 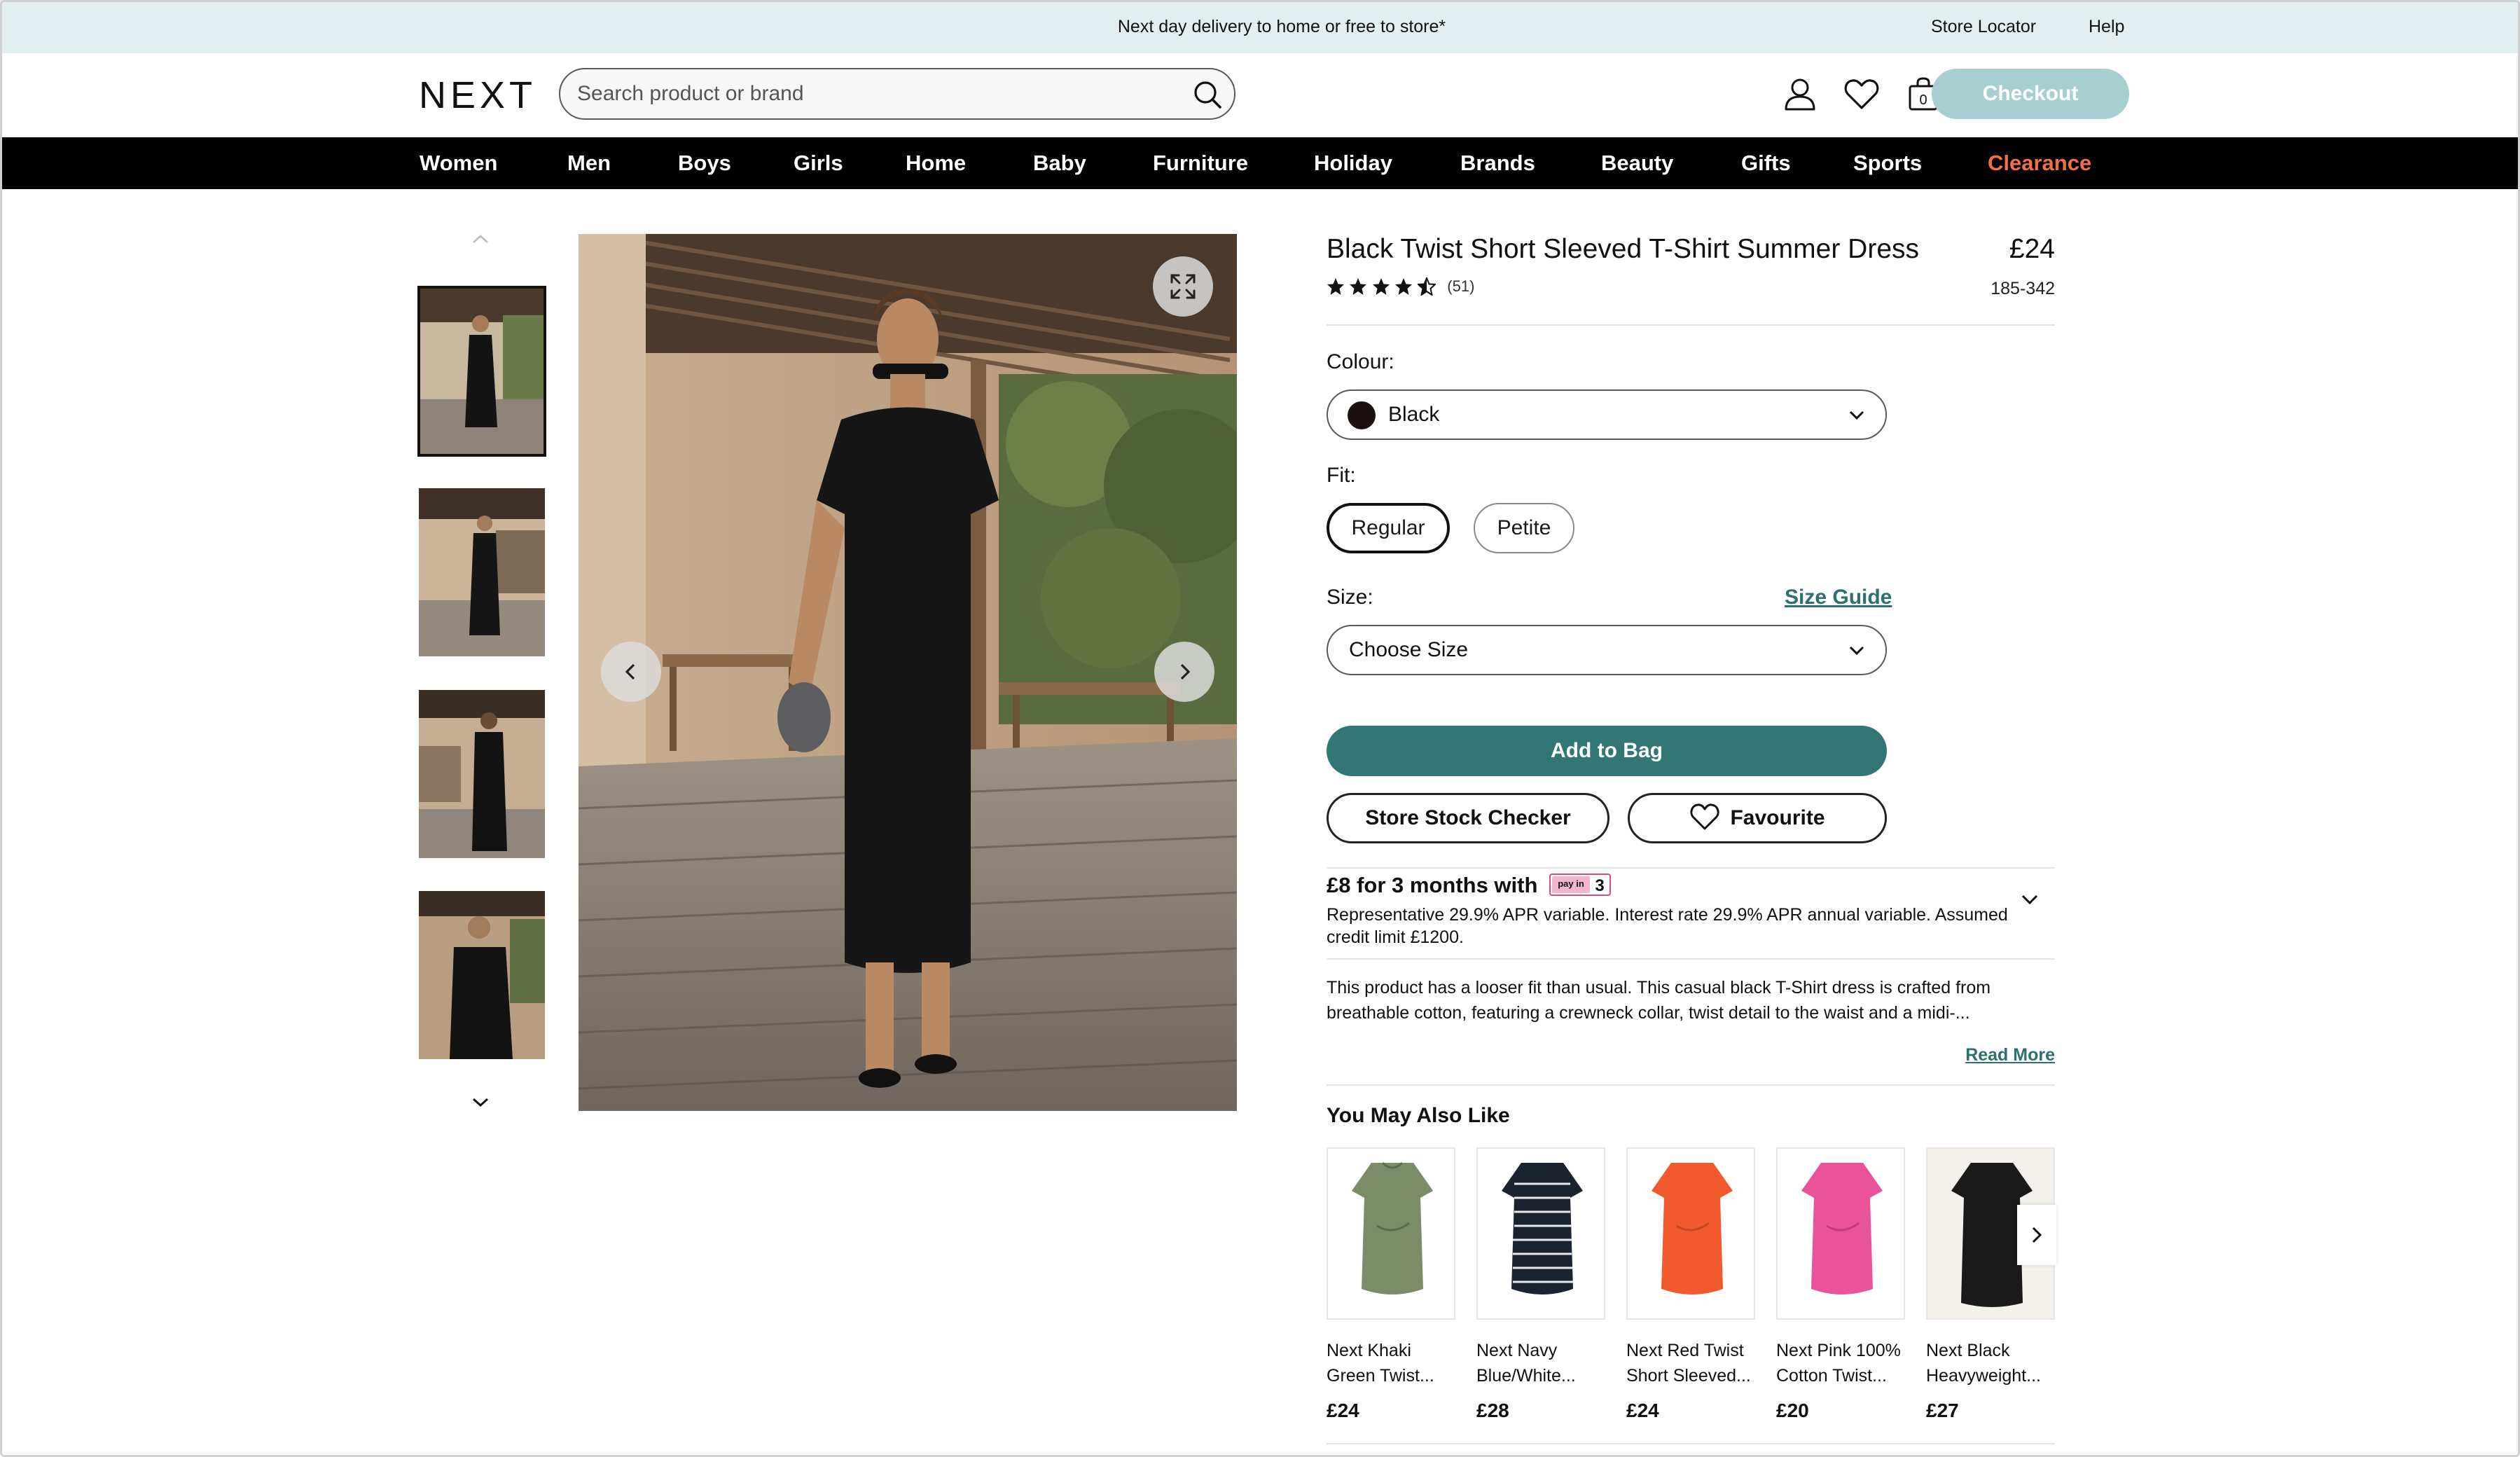 I want to click on nav-item-women: Women, so click(x=458, y=163).